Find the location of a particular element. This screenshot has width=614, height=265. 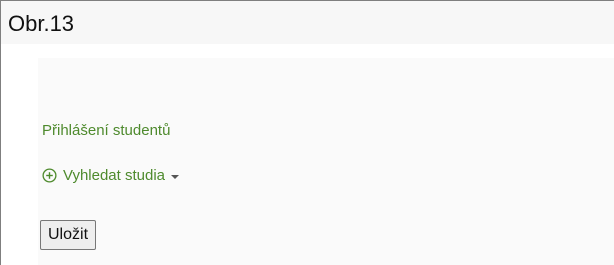

save-button: Uložit is located at coordinates (68, 235).